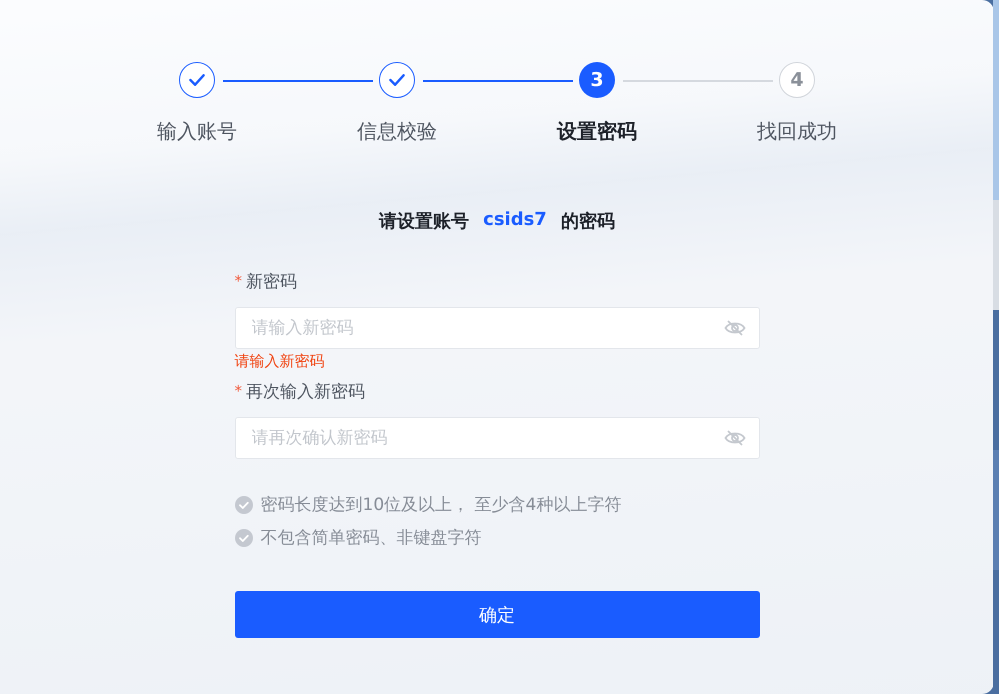  What do you see at coordinates (497, 614) in the screenshot?
I see `confirm-button: 确定` at bounding box center [497, 614].